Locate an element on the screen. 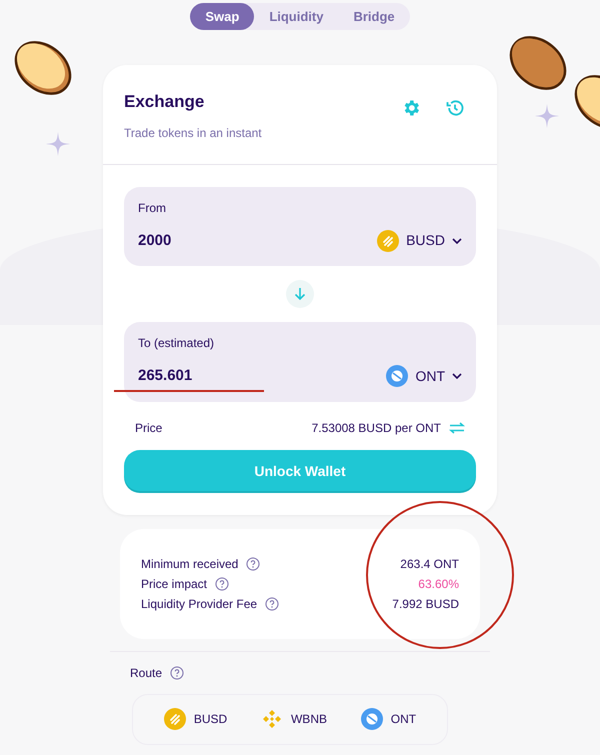  tab: Bridge is located at coordinates (374, 16).